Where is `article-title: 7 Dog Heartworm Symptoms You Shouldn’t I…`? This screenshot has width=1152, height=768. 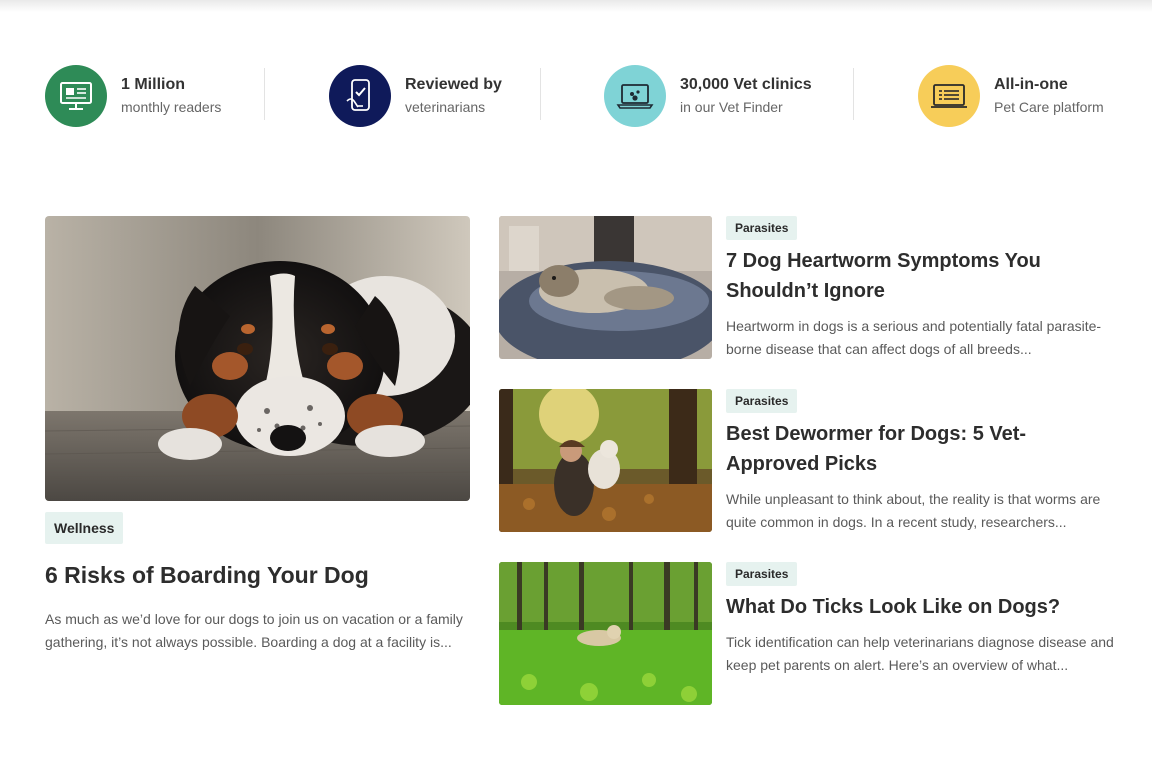
article-title: 7 Dog Heartworm Symptoms You Shouldn’t I… is located at coordinates (921, 276).